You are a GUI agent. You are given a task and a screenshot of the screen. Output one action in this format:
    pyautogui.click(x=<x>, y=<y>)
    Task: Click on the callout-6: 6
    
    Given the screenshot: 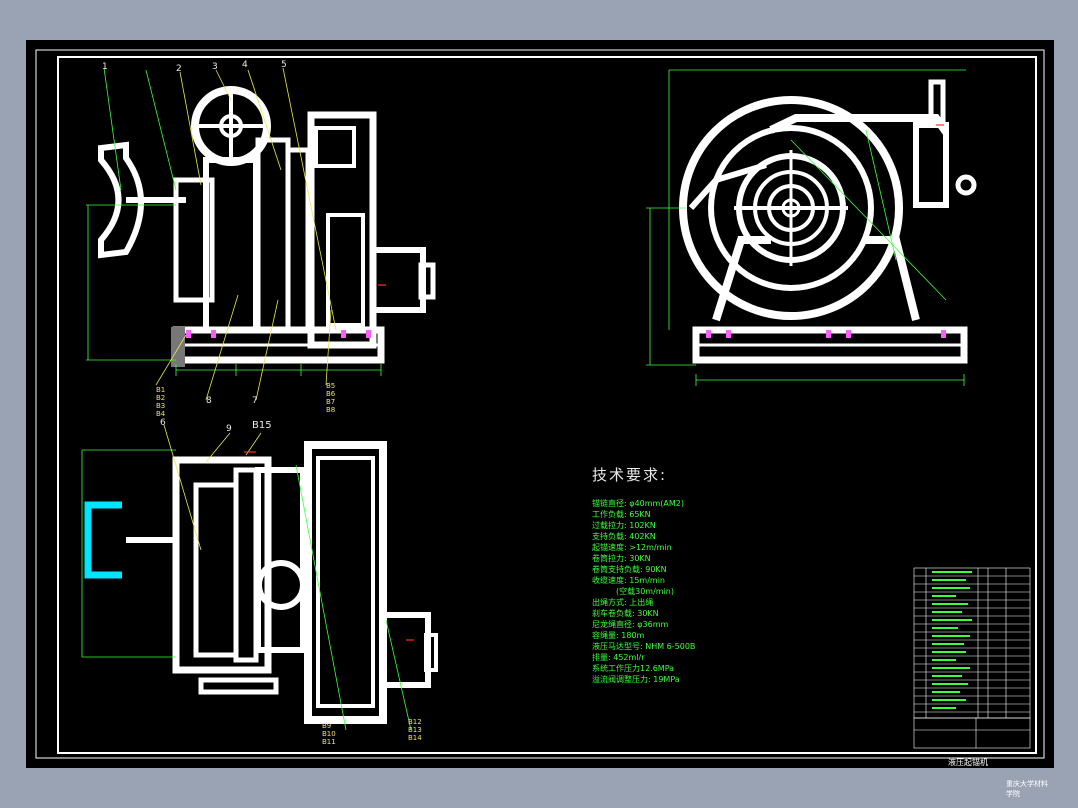 What is the action you would take?
    pyautogui.click(x=163, y=423)
    